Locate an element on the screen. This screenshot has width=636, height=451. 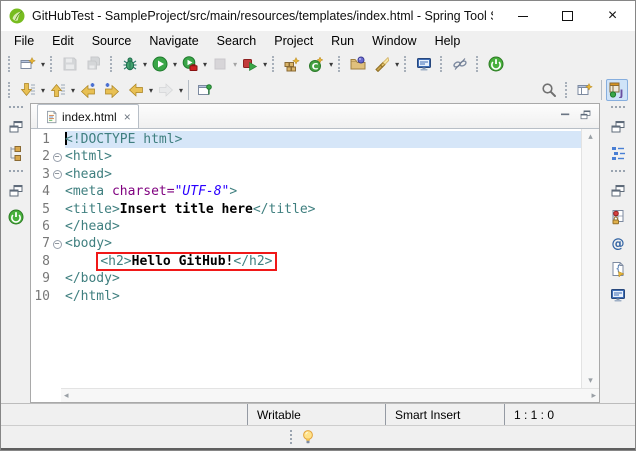
gutter: 6 is located at coordinates (48, 227).